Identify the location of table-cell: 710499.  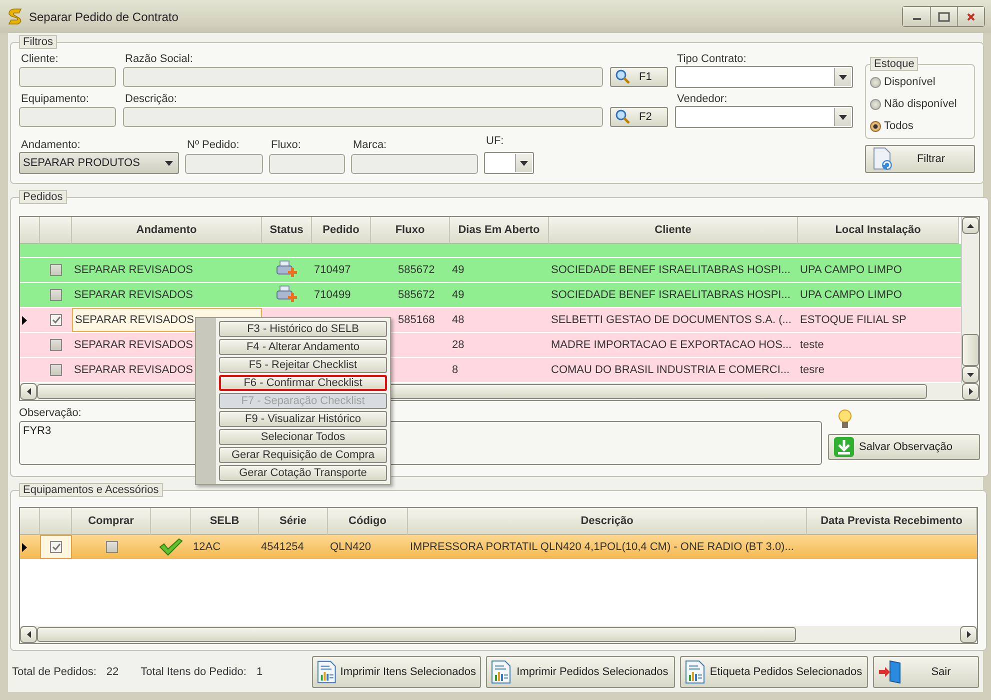
(332, 295).